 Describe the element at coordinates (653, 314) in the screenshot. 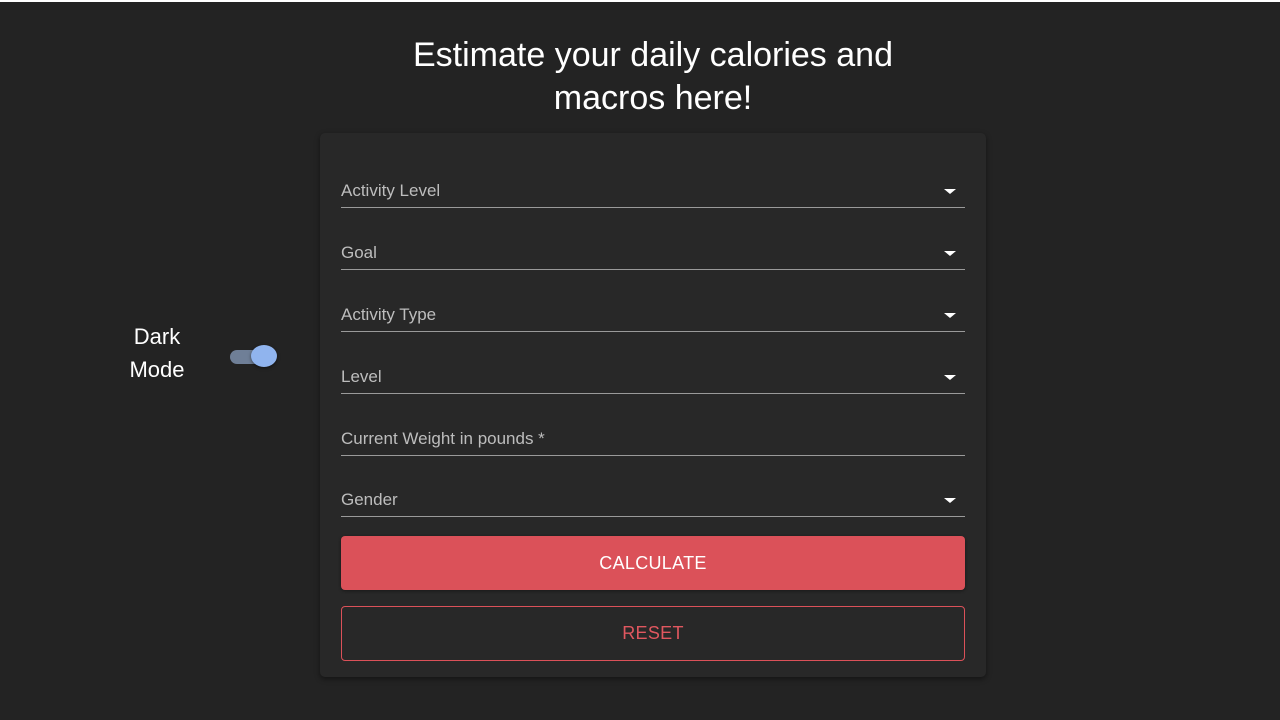

I see `activity-type-select: Activity Type` at that location.